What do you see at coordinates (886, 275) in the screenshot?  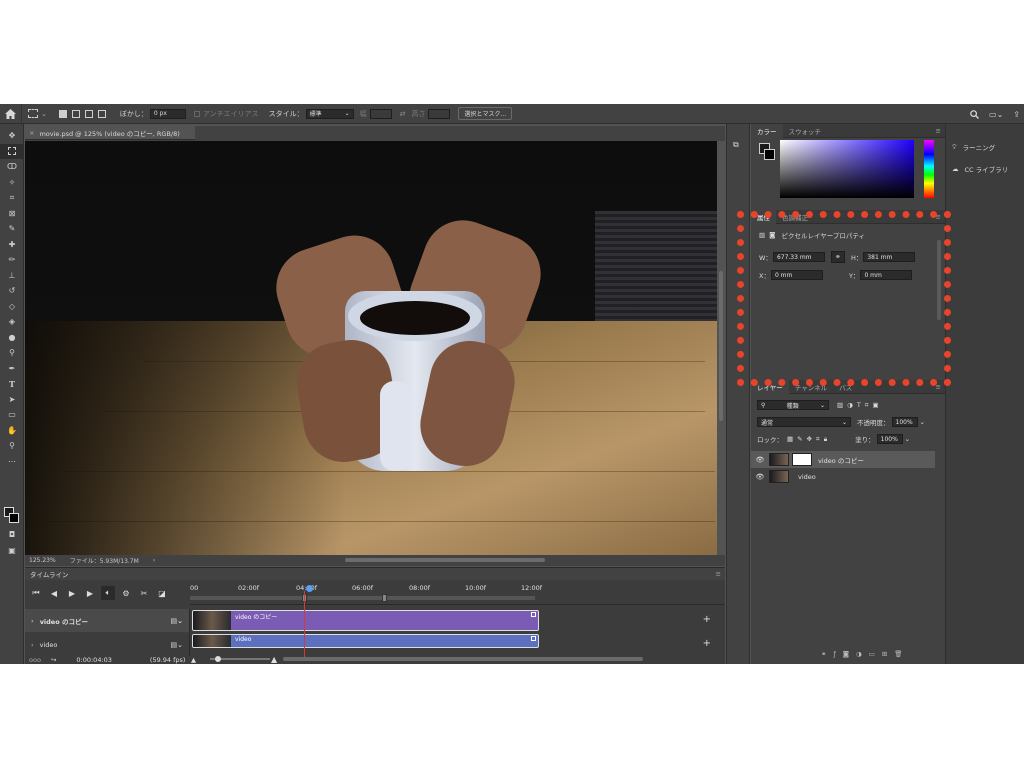 I see `y-field: 0 mm` at bounding box center [886, 275].